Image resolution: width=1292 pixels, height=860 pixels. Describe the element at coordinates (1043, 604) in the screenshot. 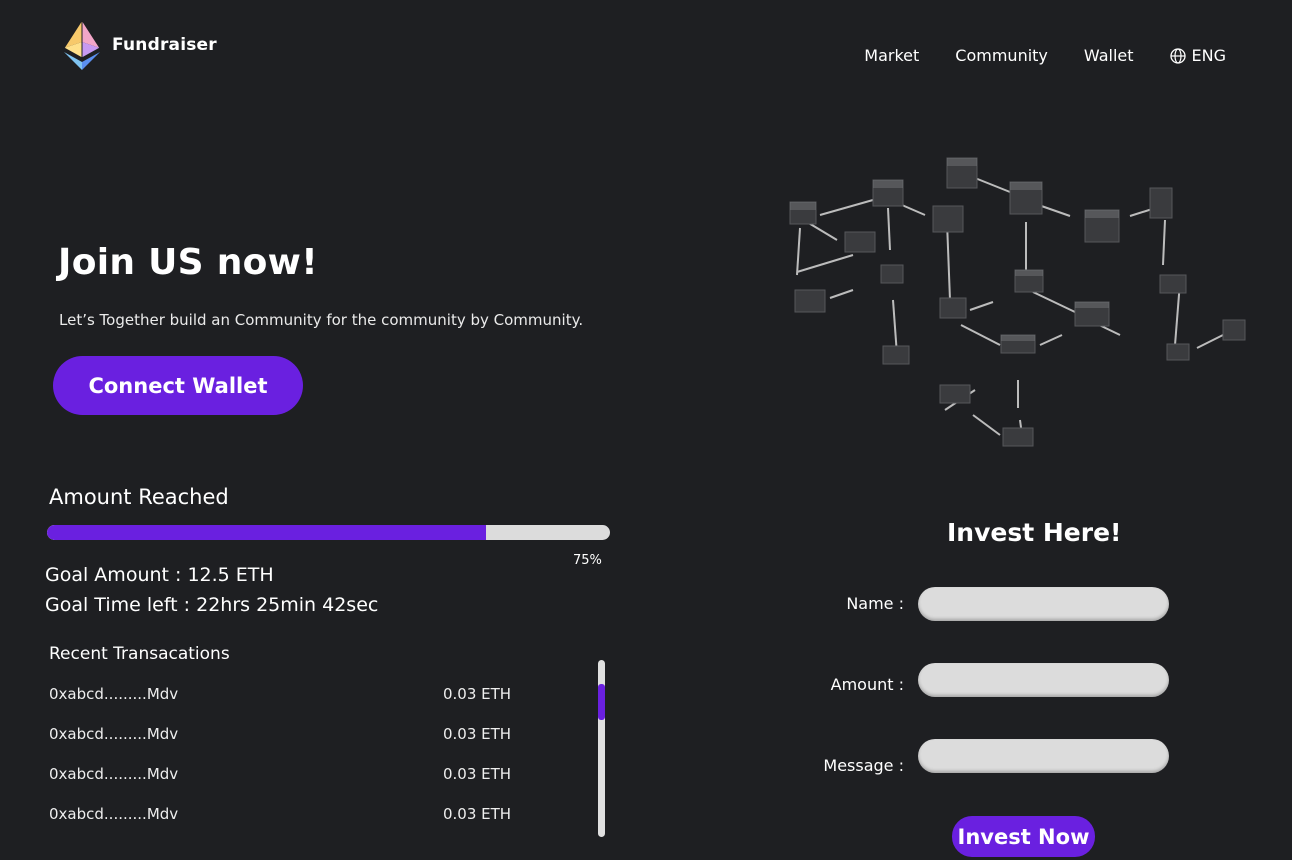

I see `name-input` at that location.